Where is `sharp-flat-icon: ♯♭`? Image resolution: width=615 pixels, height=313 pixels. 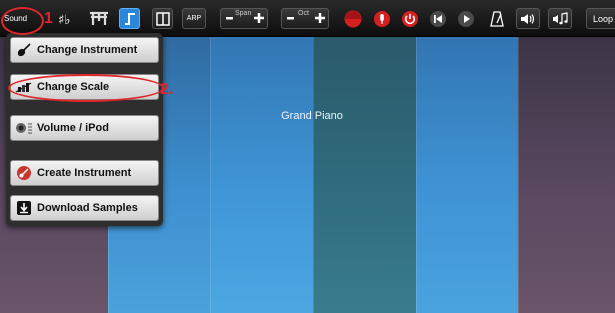
sharp-flat-icon: ♯♭ is located at coordinates (64, 20).